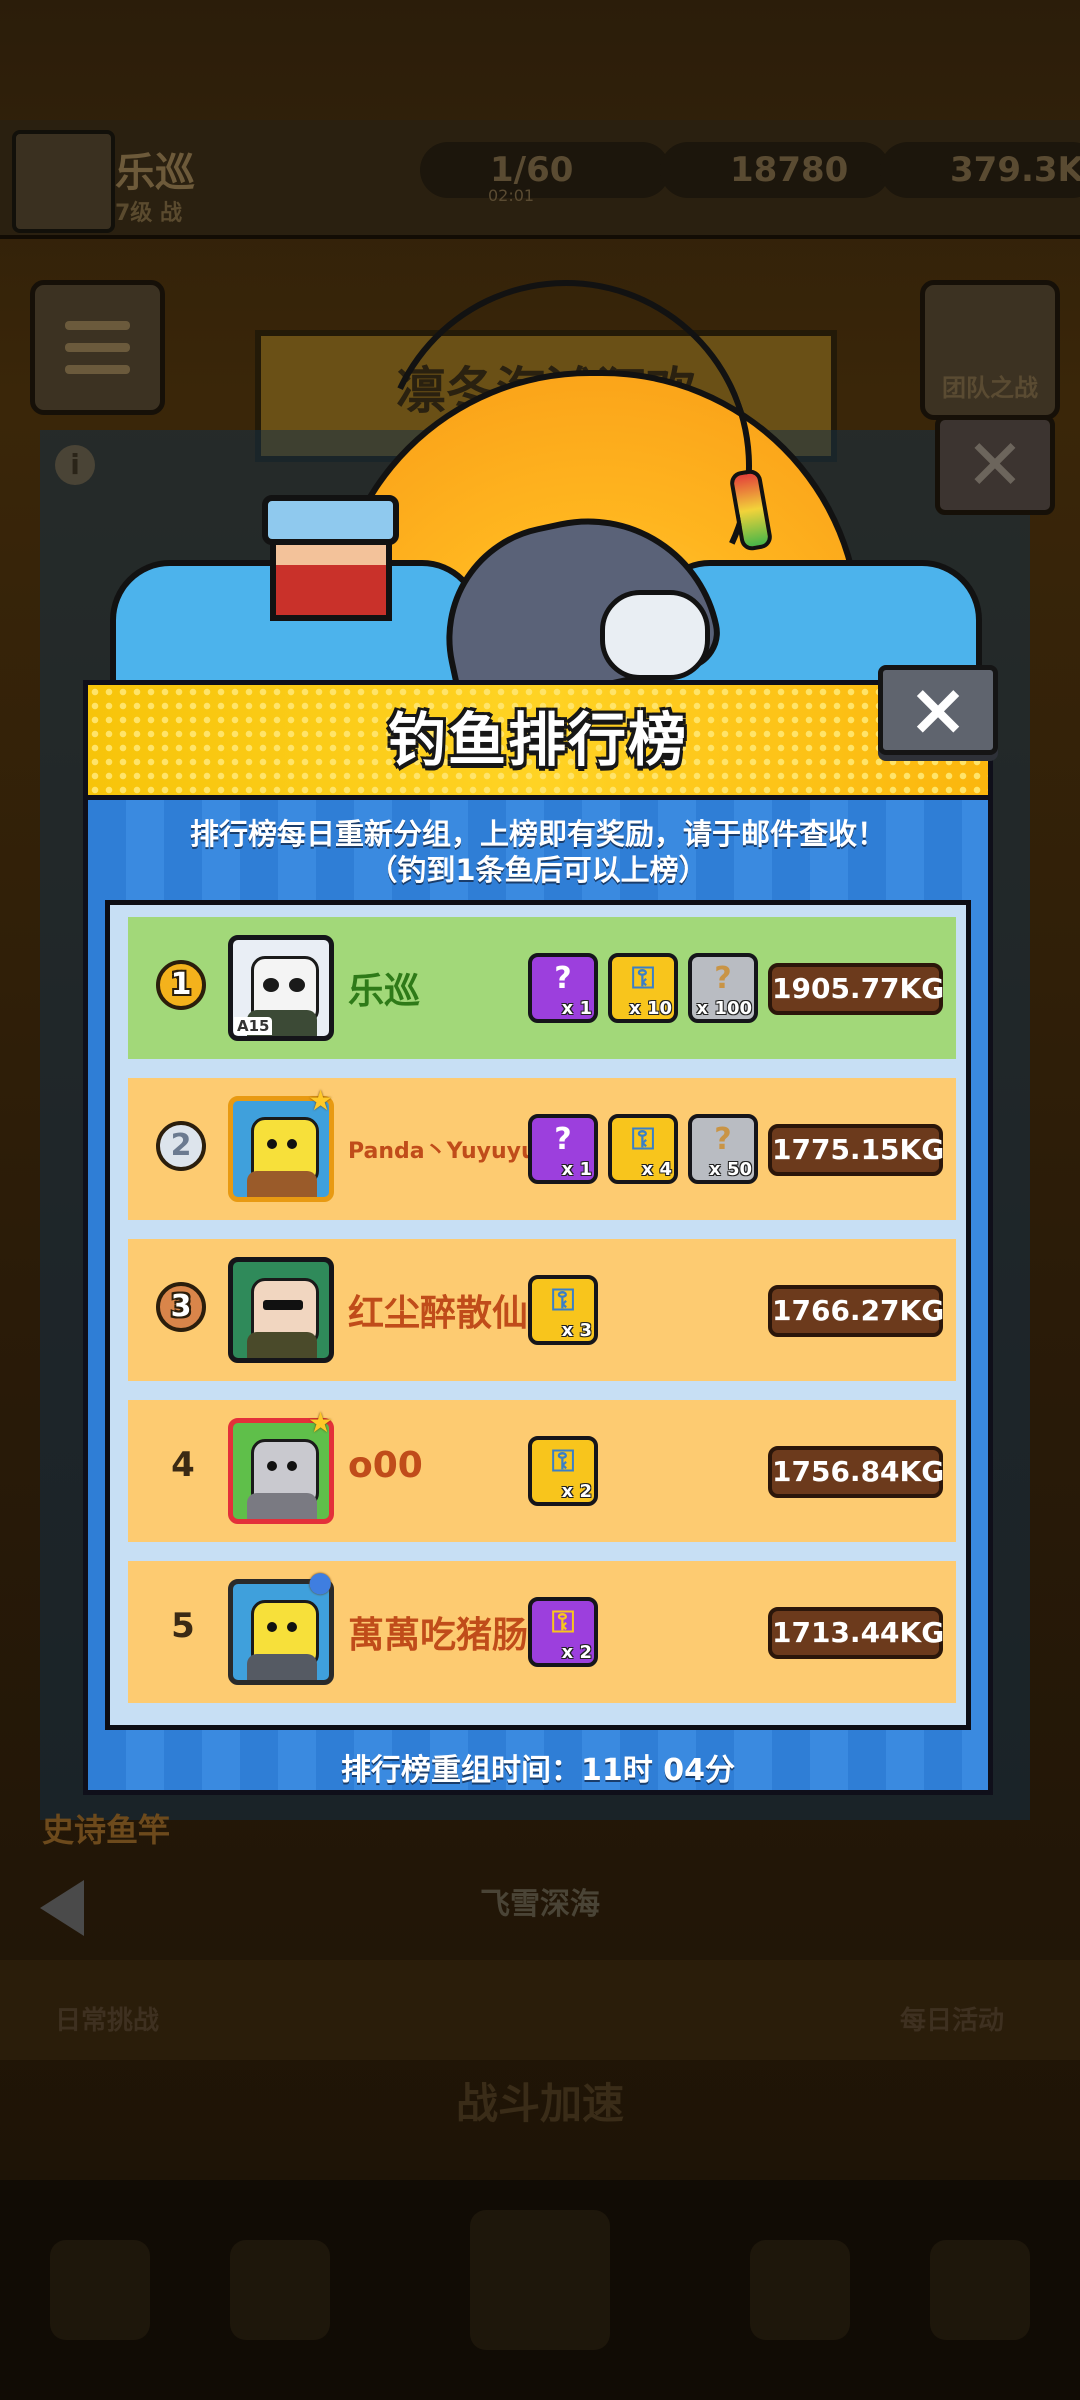 The height and width of the screenshot is (2400, 1080). What do you see at coordinates (643, 988) in the screenshot?
I see `key-icon: ⚿ x 10` at bounding box center [643, 988].